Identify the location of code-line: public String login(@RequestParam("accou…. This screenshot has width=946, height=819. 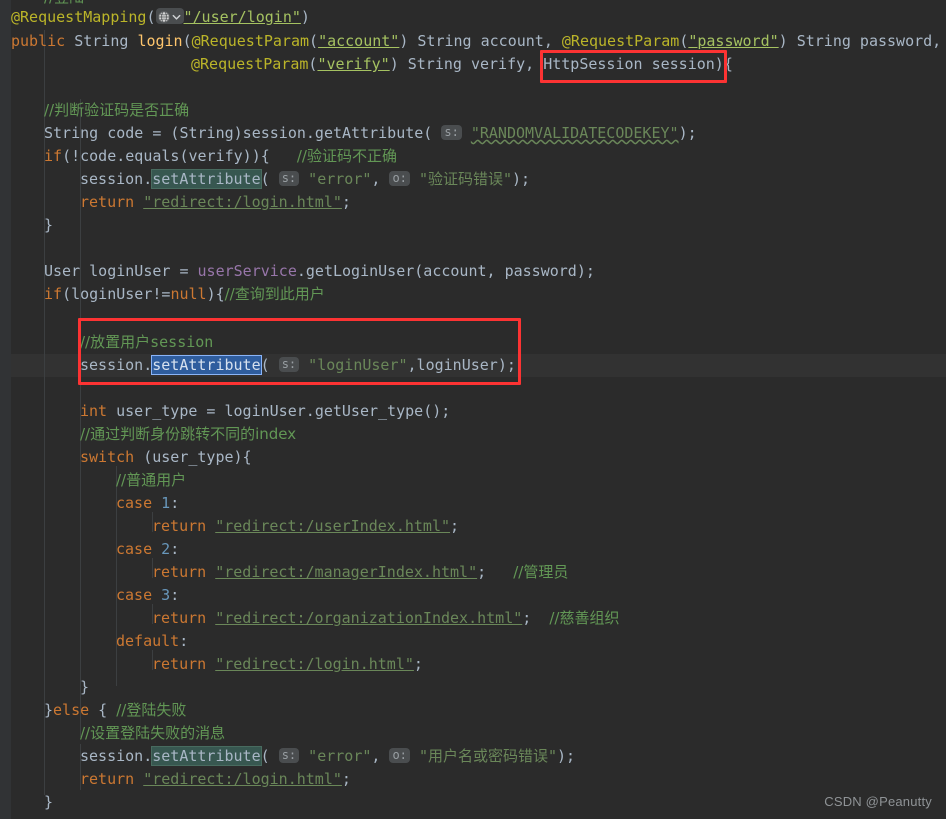
(476, 41).